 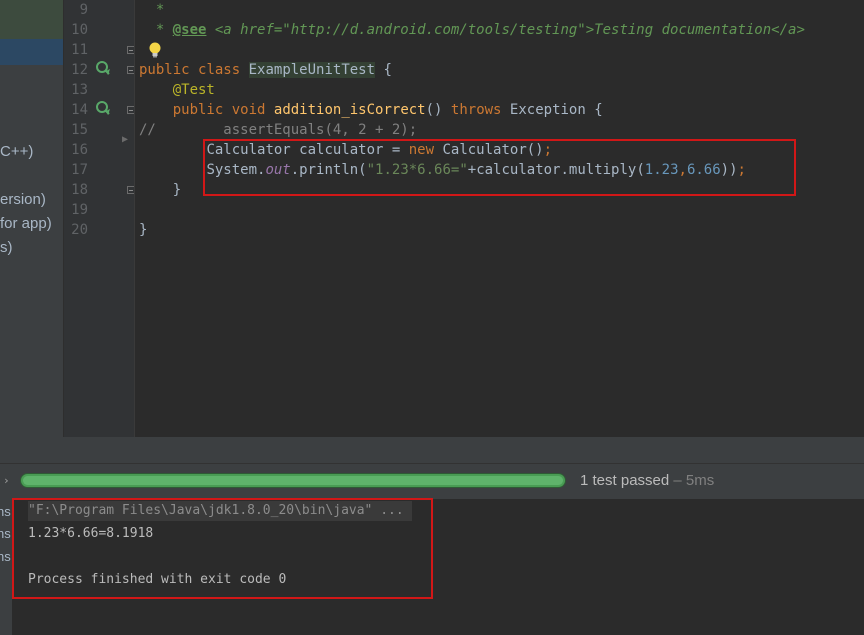 What do you see at coordinates (349, 110) in the screenshot?
I see `method-name: addition_isCorrect` at bounding box center [349, 110].